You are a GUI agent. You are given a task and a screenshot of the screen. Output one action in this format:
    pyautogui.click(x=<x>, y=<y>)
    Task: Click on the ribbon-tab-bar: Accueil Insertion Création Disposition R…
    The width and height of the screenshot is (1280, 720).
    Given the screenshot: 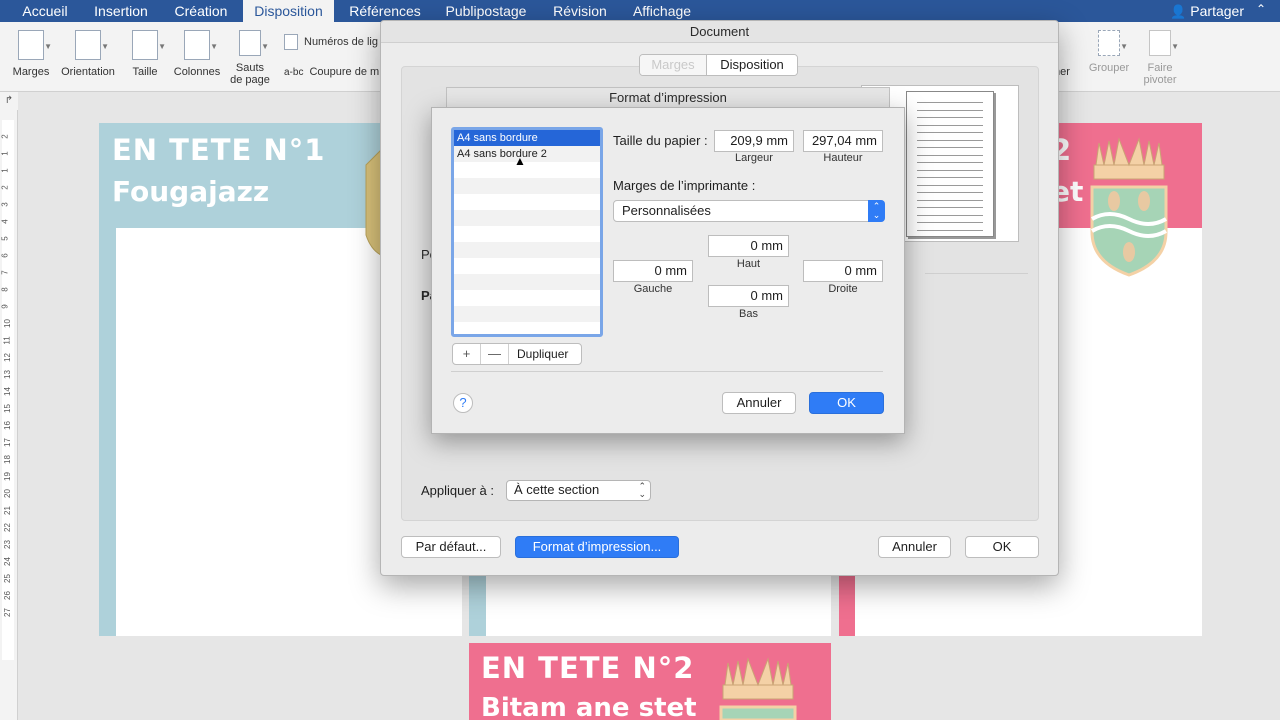 What is the action you would take?
    pyautogui.click(x=640, y=11)
    